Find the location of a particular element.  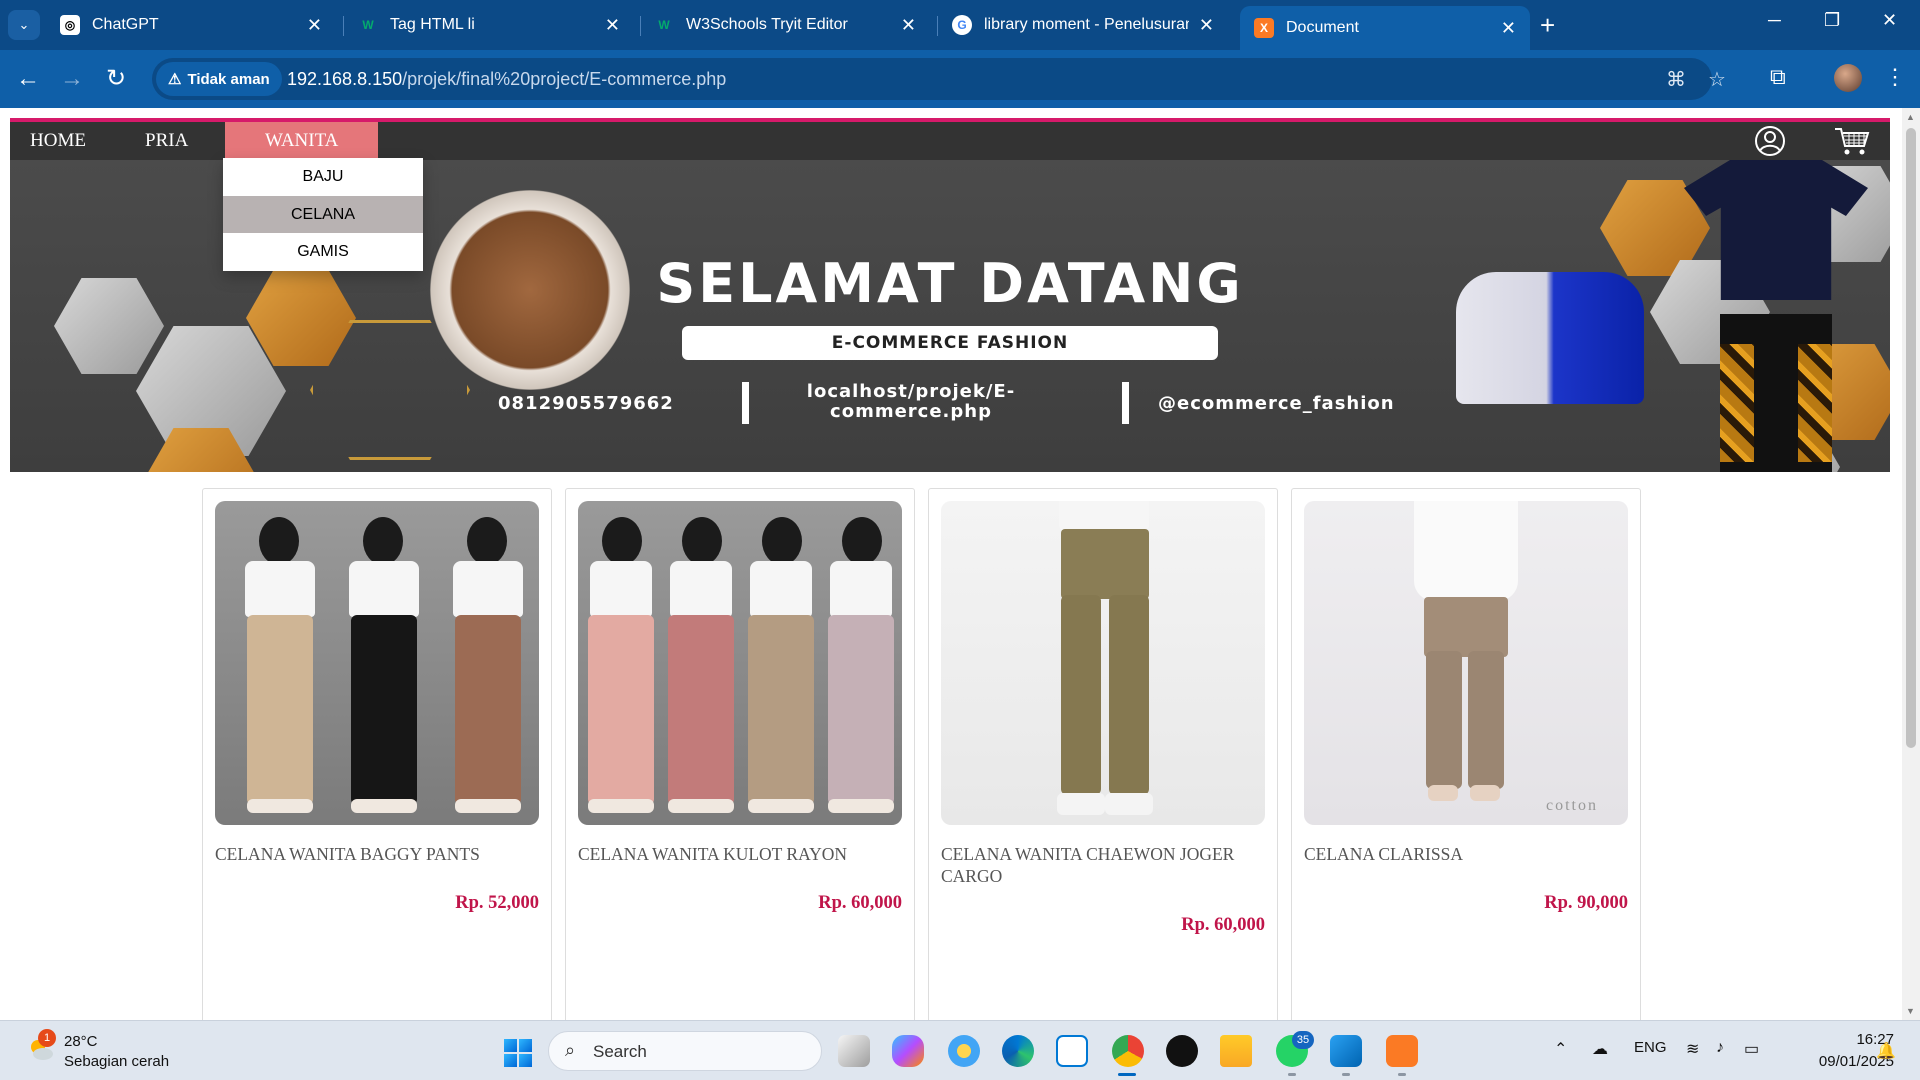

profile-avatar is located at coordinates (1848, 78).